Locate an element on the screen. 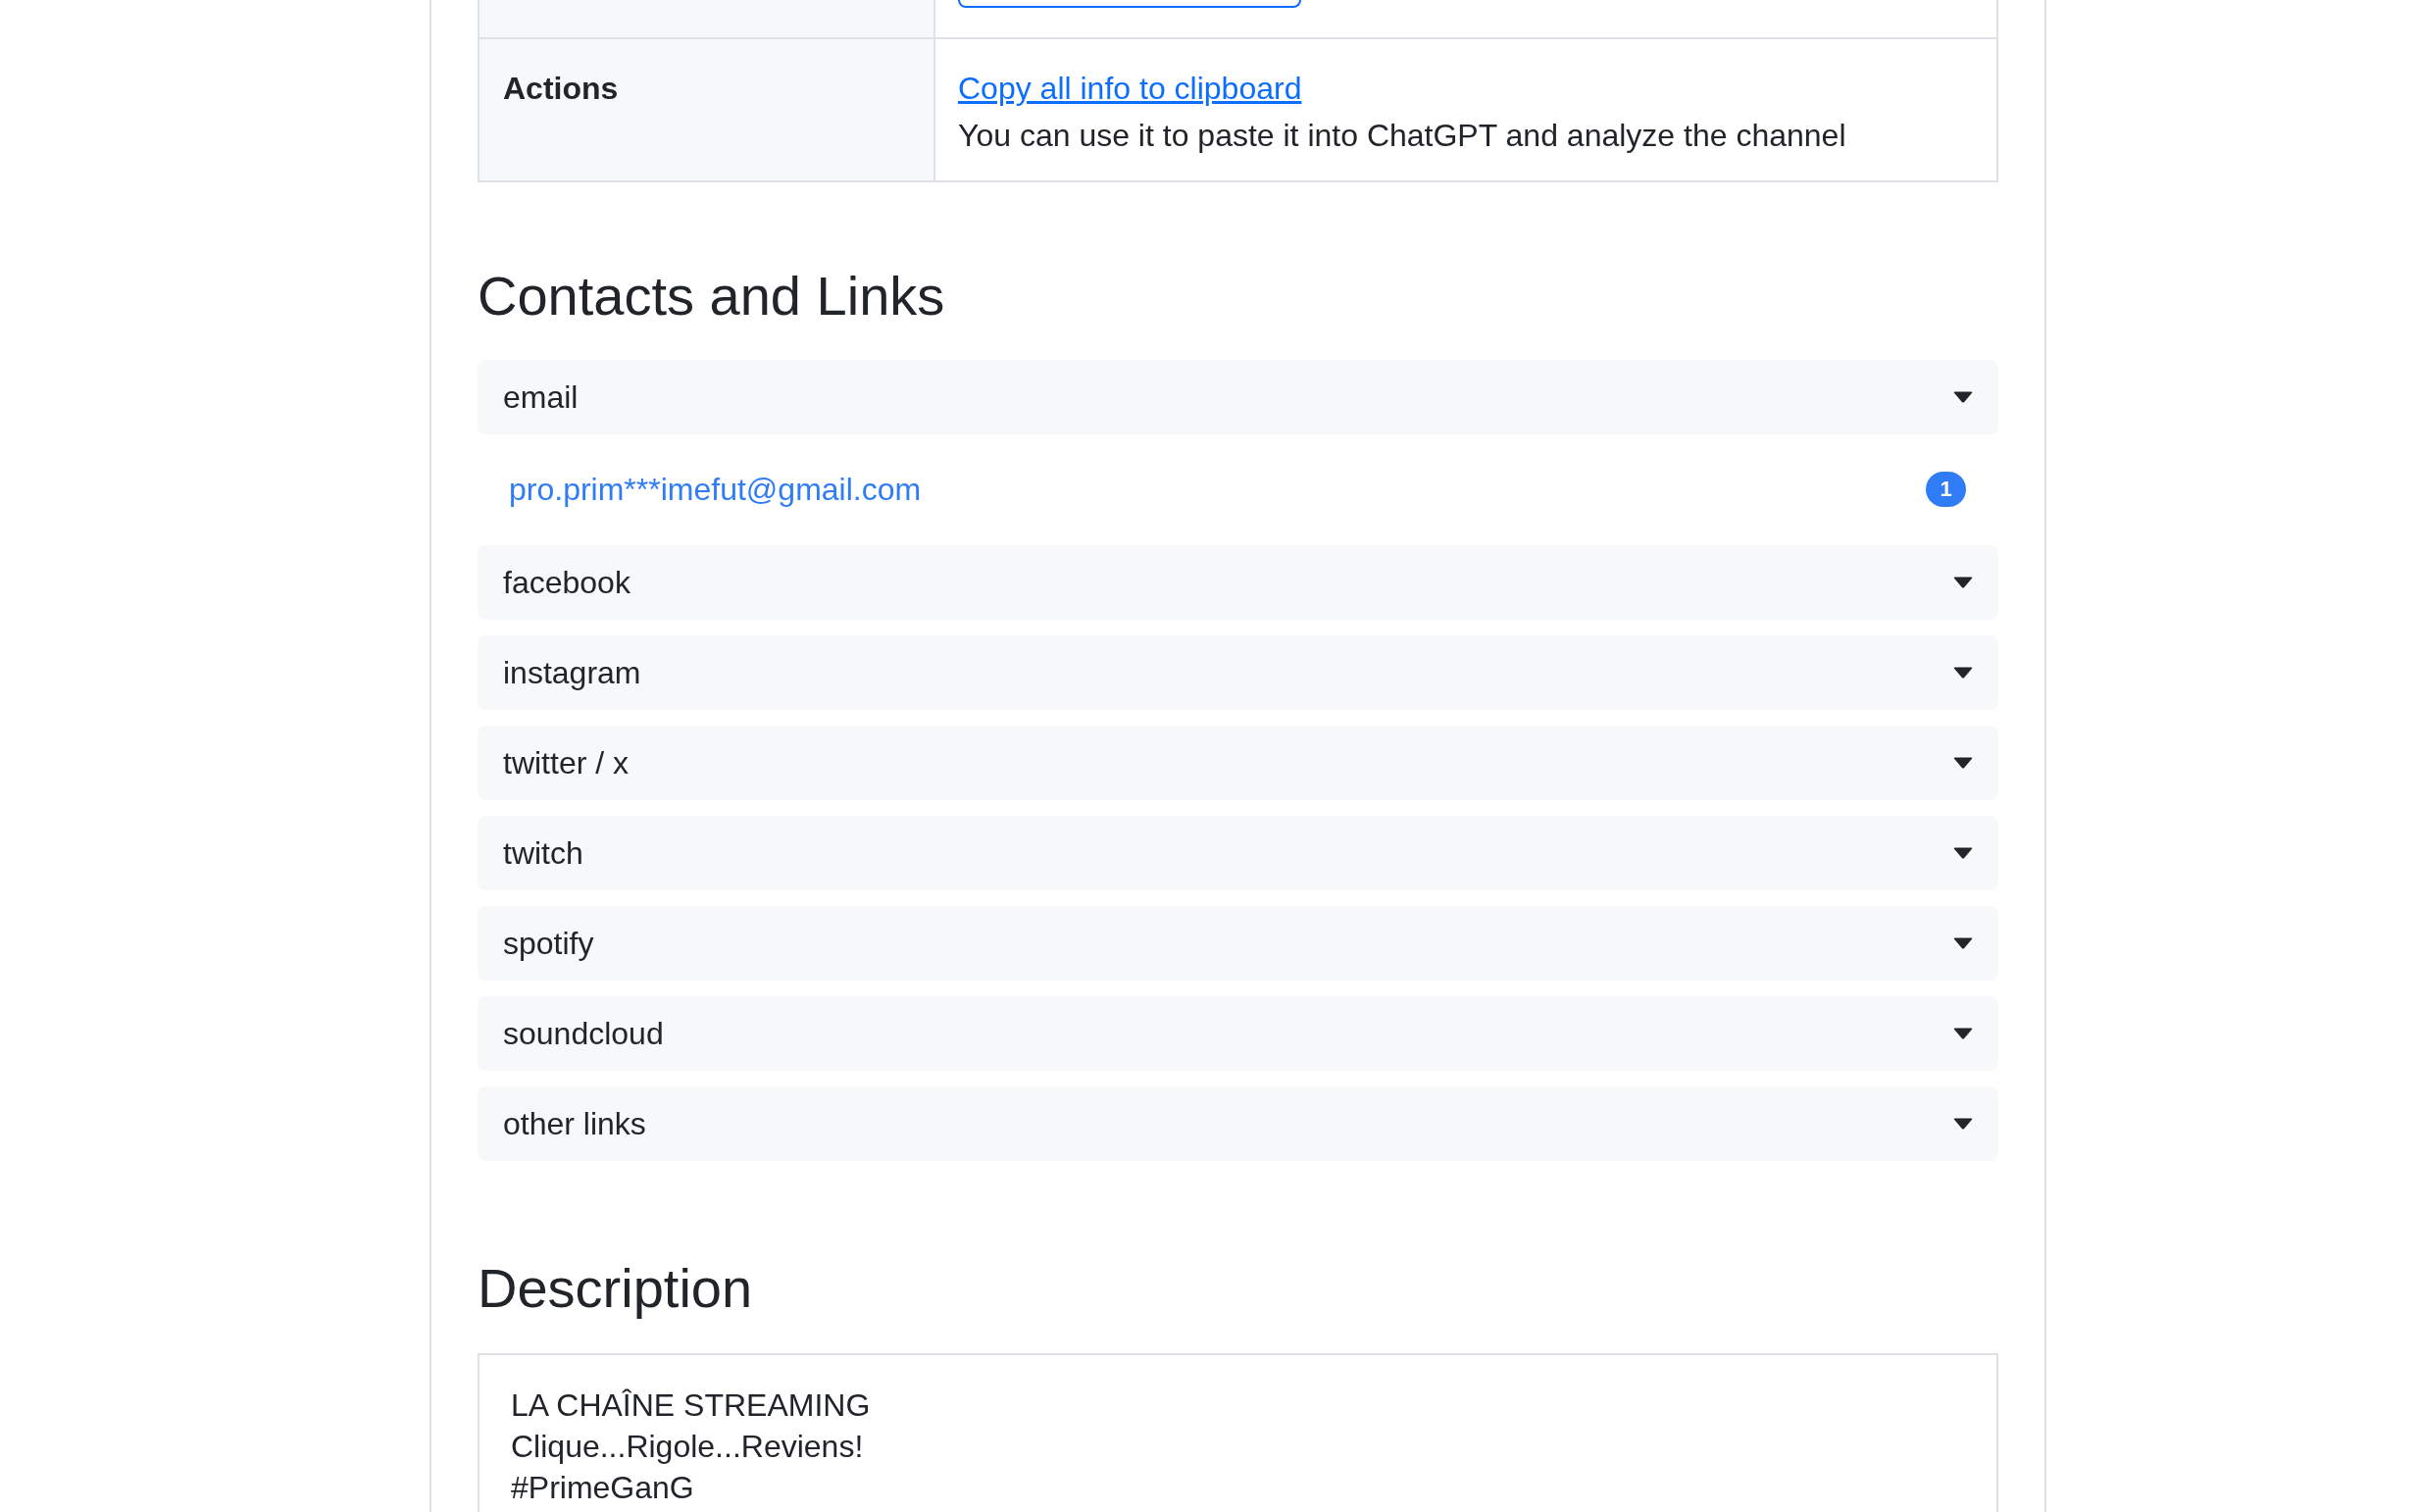 Image resolution: width=2420 pixels, height=1512 pixels. accordion-header: twitch is located at coordinates (1238, 853).